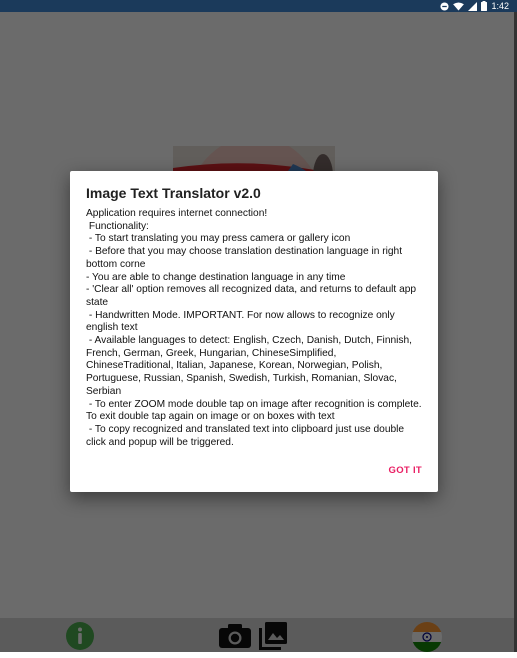 The height and width of the screenshot is (658, 517). I want to click on battery-icon, so click(484, 6).